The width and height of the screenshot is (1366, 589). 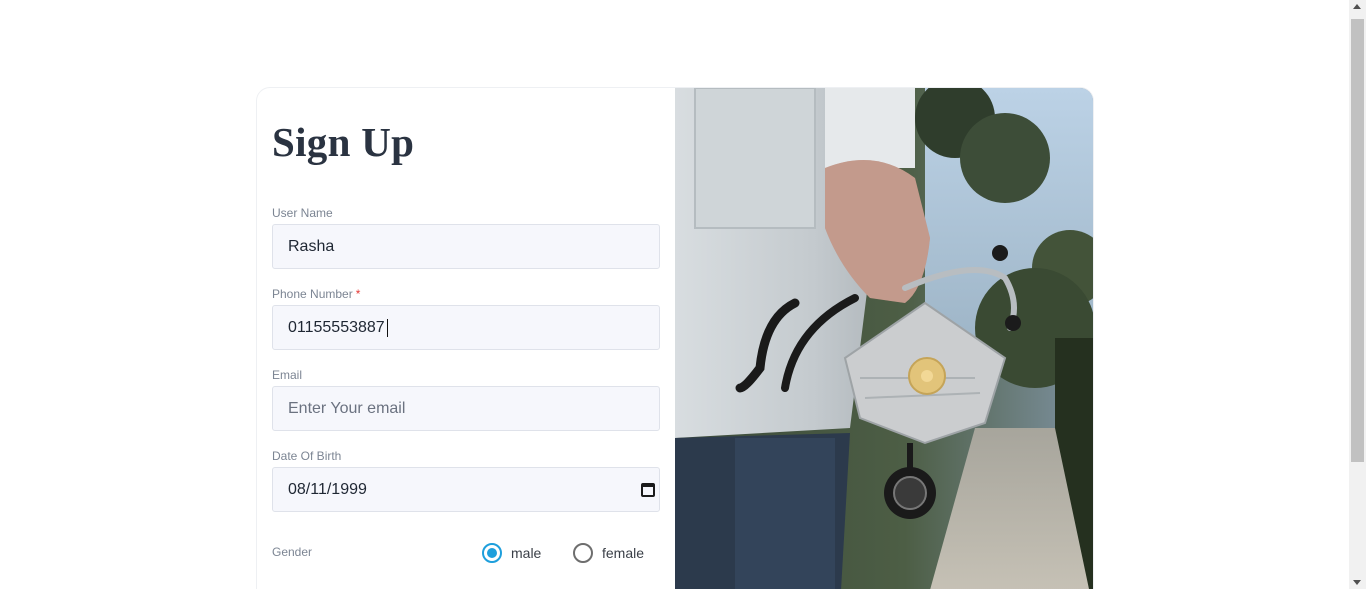 I want to click on female-radio-label: female, so click(x=623, y=553).